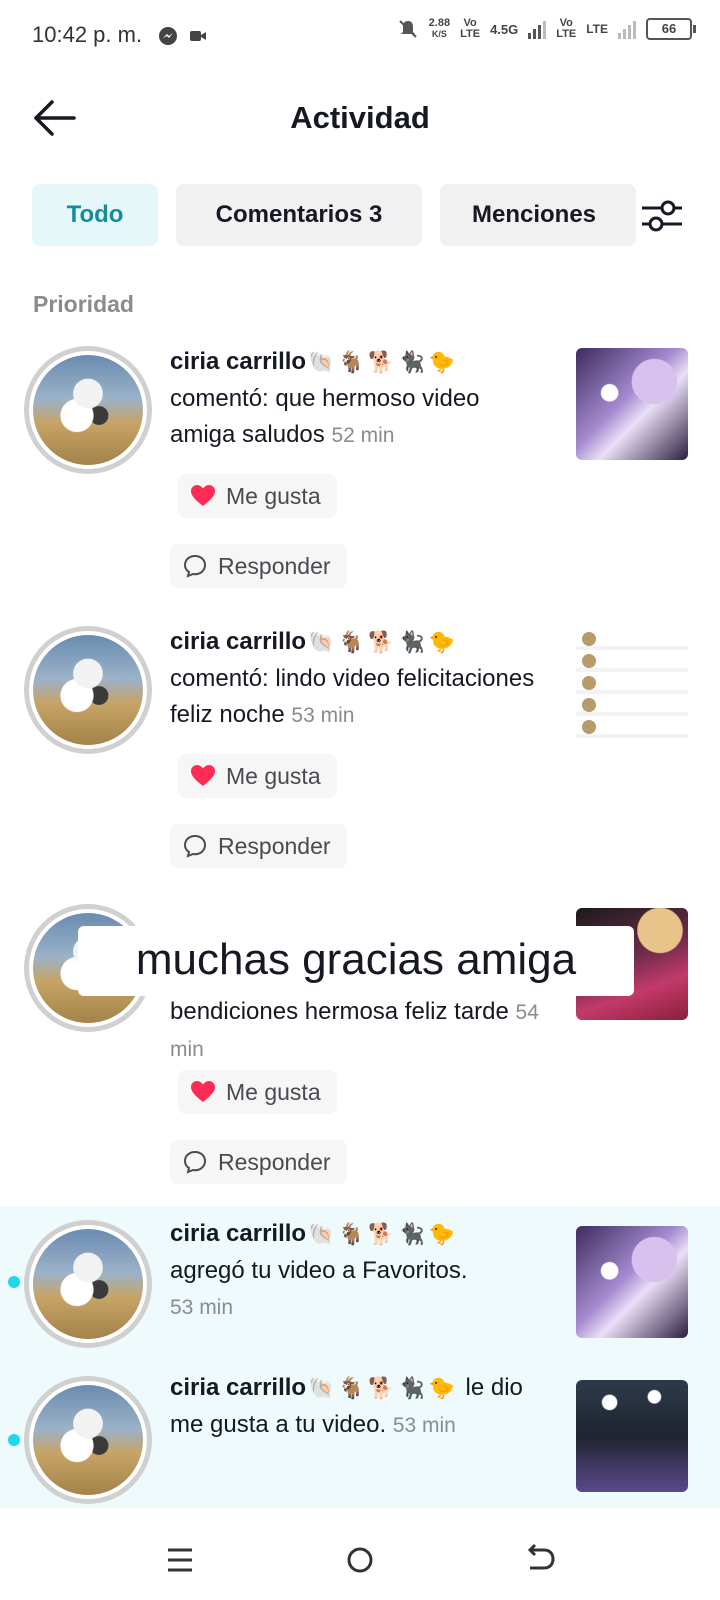 The image size is (720, 1600). I want to click on tab-comentarios: Comentarios 3, so click(299, 215).